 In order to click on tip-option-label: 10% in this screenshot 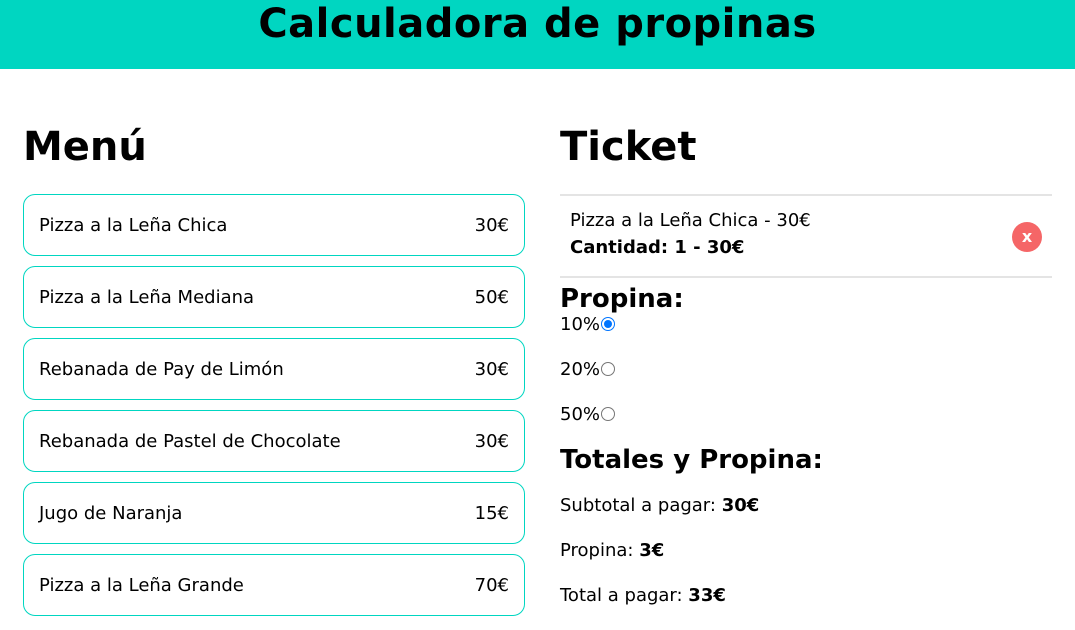, I will do `click(580, 324)`.